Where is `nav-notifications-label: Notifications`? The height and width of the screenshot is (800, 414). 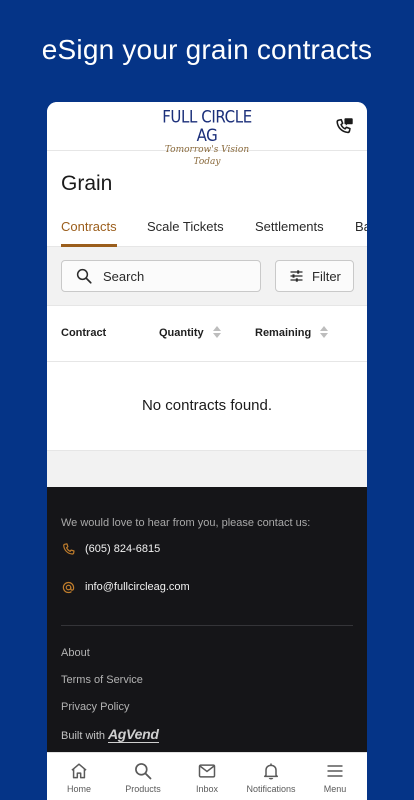 nav-notifications-label: Notifications is located at coordinates (271, 789).